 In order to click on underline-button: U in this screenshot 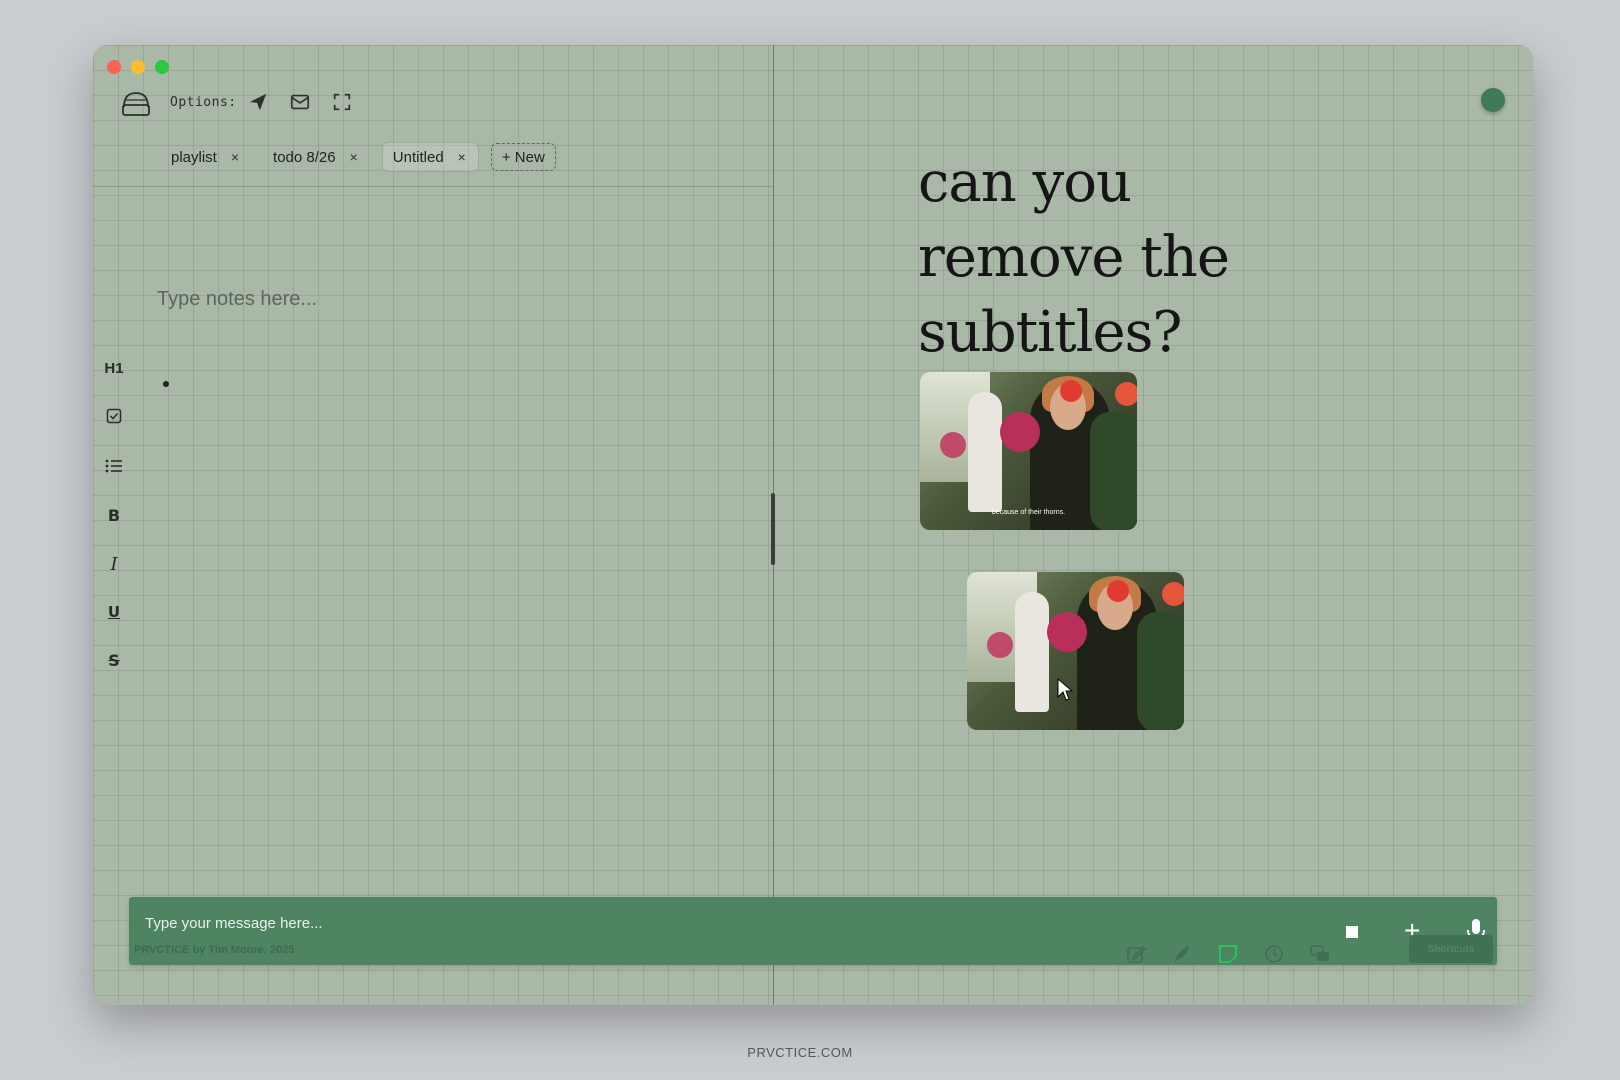, I will do `click(114, 612)`.